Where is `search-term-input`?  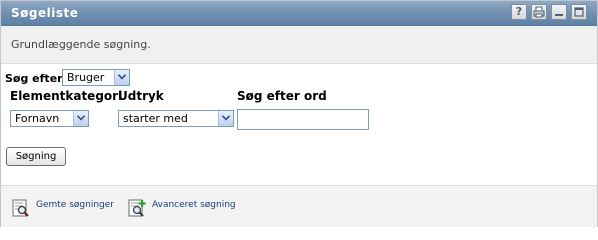 search-term-input is located at coordinates (303, 119).